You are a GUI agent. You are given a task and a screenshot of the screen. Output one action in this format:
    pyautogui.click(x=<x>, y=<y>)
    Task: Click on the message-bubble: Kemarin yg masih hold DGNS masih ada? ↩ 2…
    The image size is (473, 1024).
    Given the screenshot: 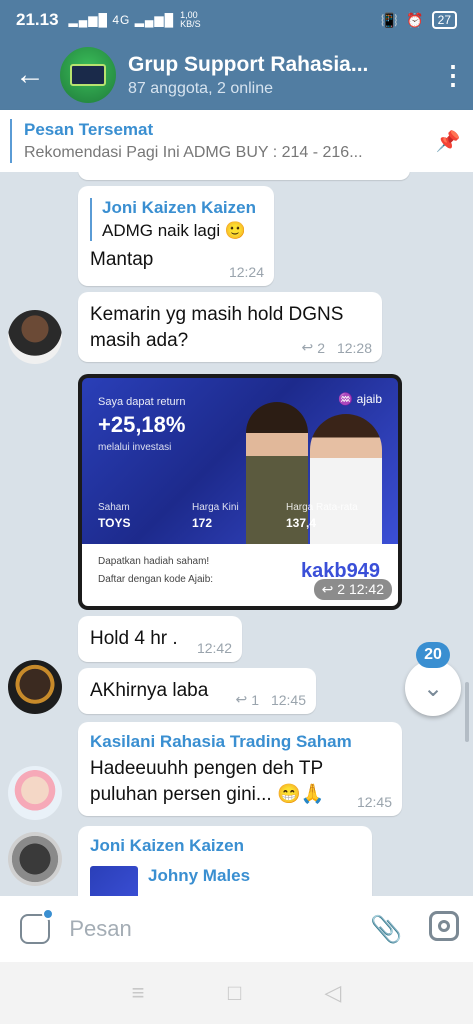 What is the action you would take?
    pyautogui.click(x=230, y=327)
    